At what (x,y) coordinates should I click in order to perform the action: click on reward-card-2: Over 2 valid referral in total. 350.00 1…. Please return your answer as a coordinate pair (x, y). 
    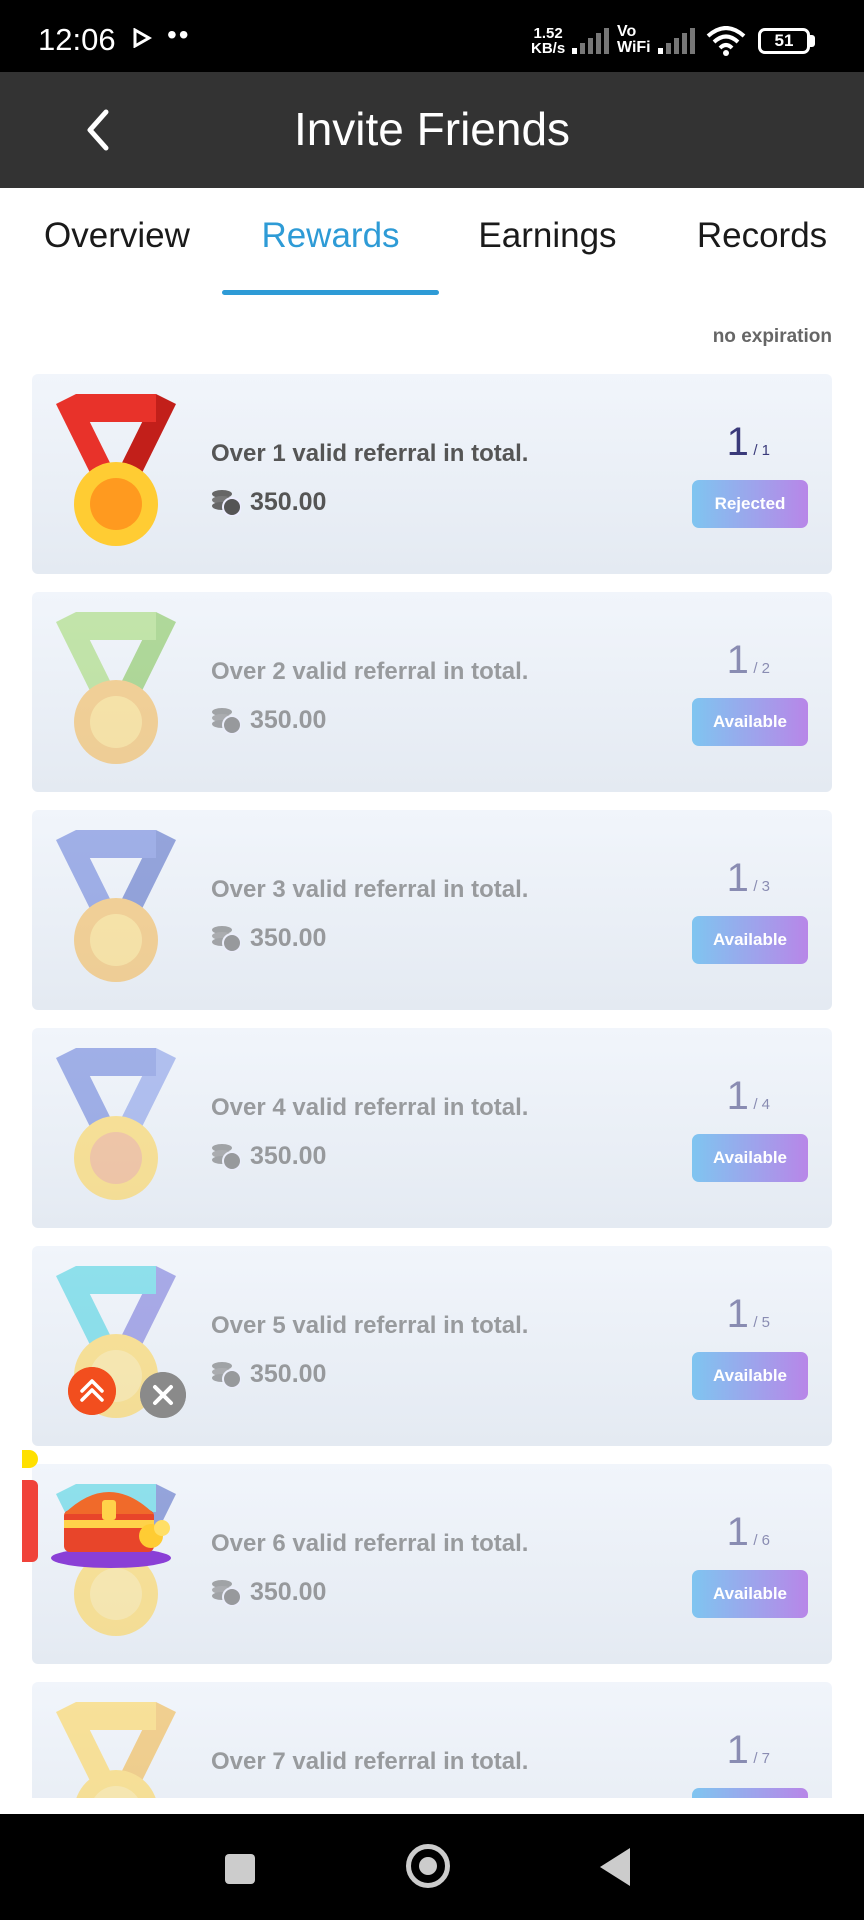
    Looking at the image, I should click on (432, 692).